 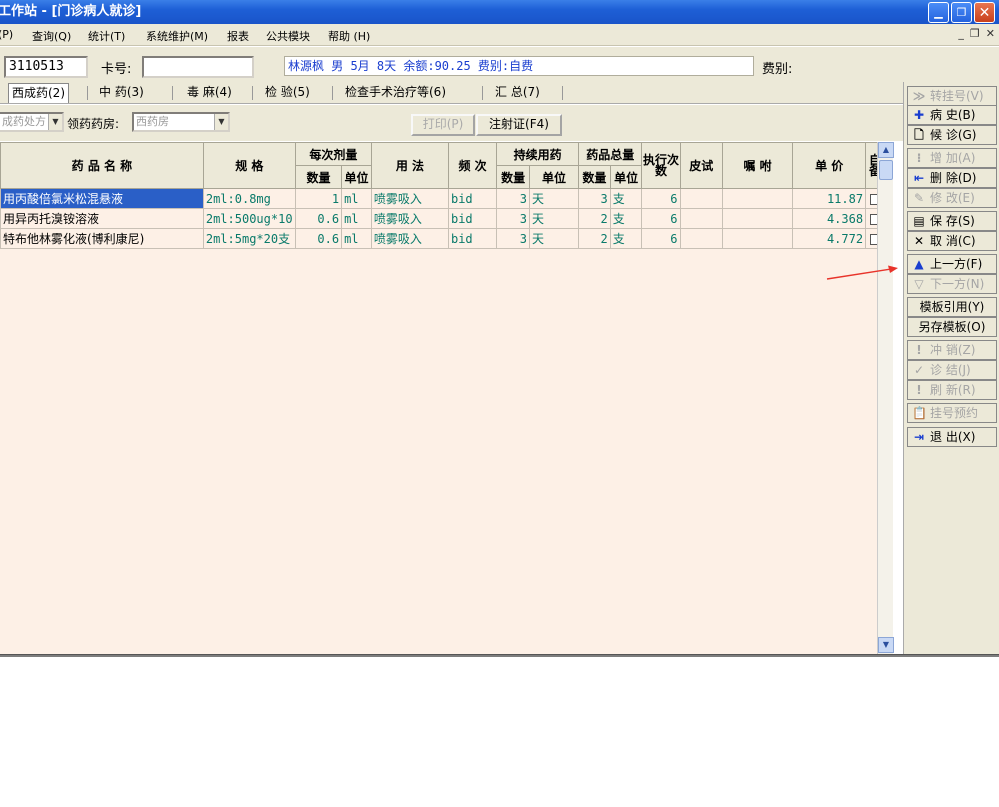 I want to click on scroll-up-icon: ▲, so click(x=886, y=150).